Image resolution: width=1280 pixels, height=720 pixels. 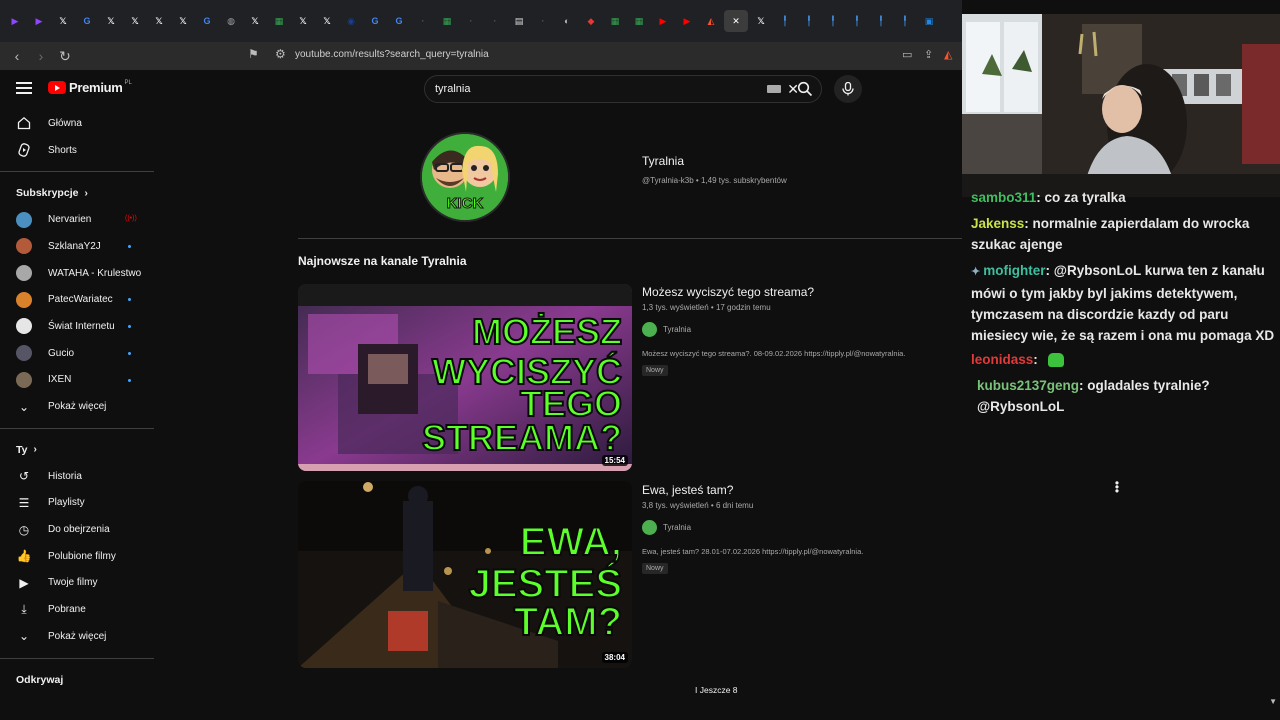 I want to click on forward-icon: ›, so click(x=41, y=56).